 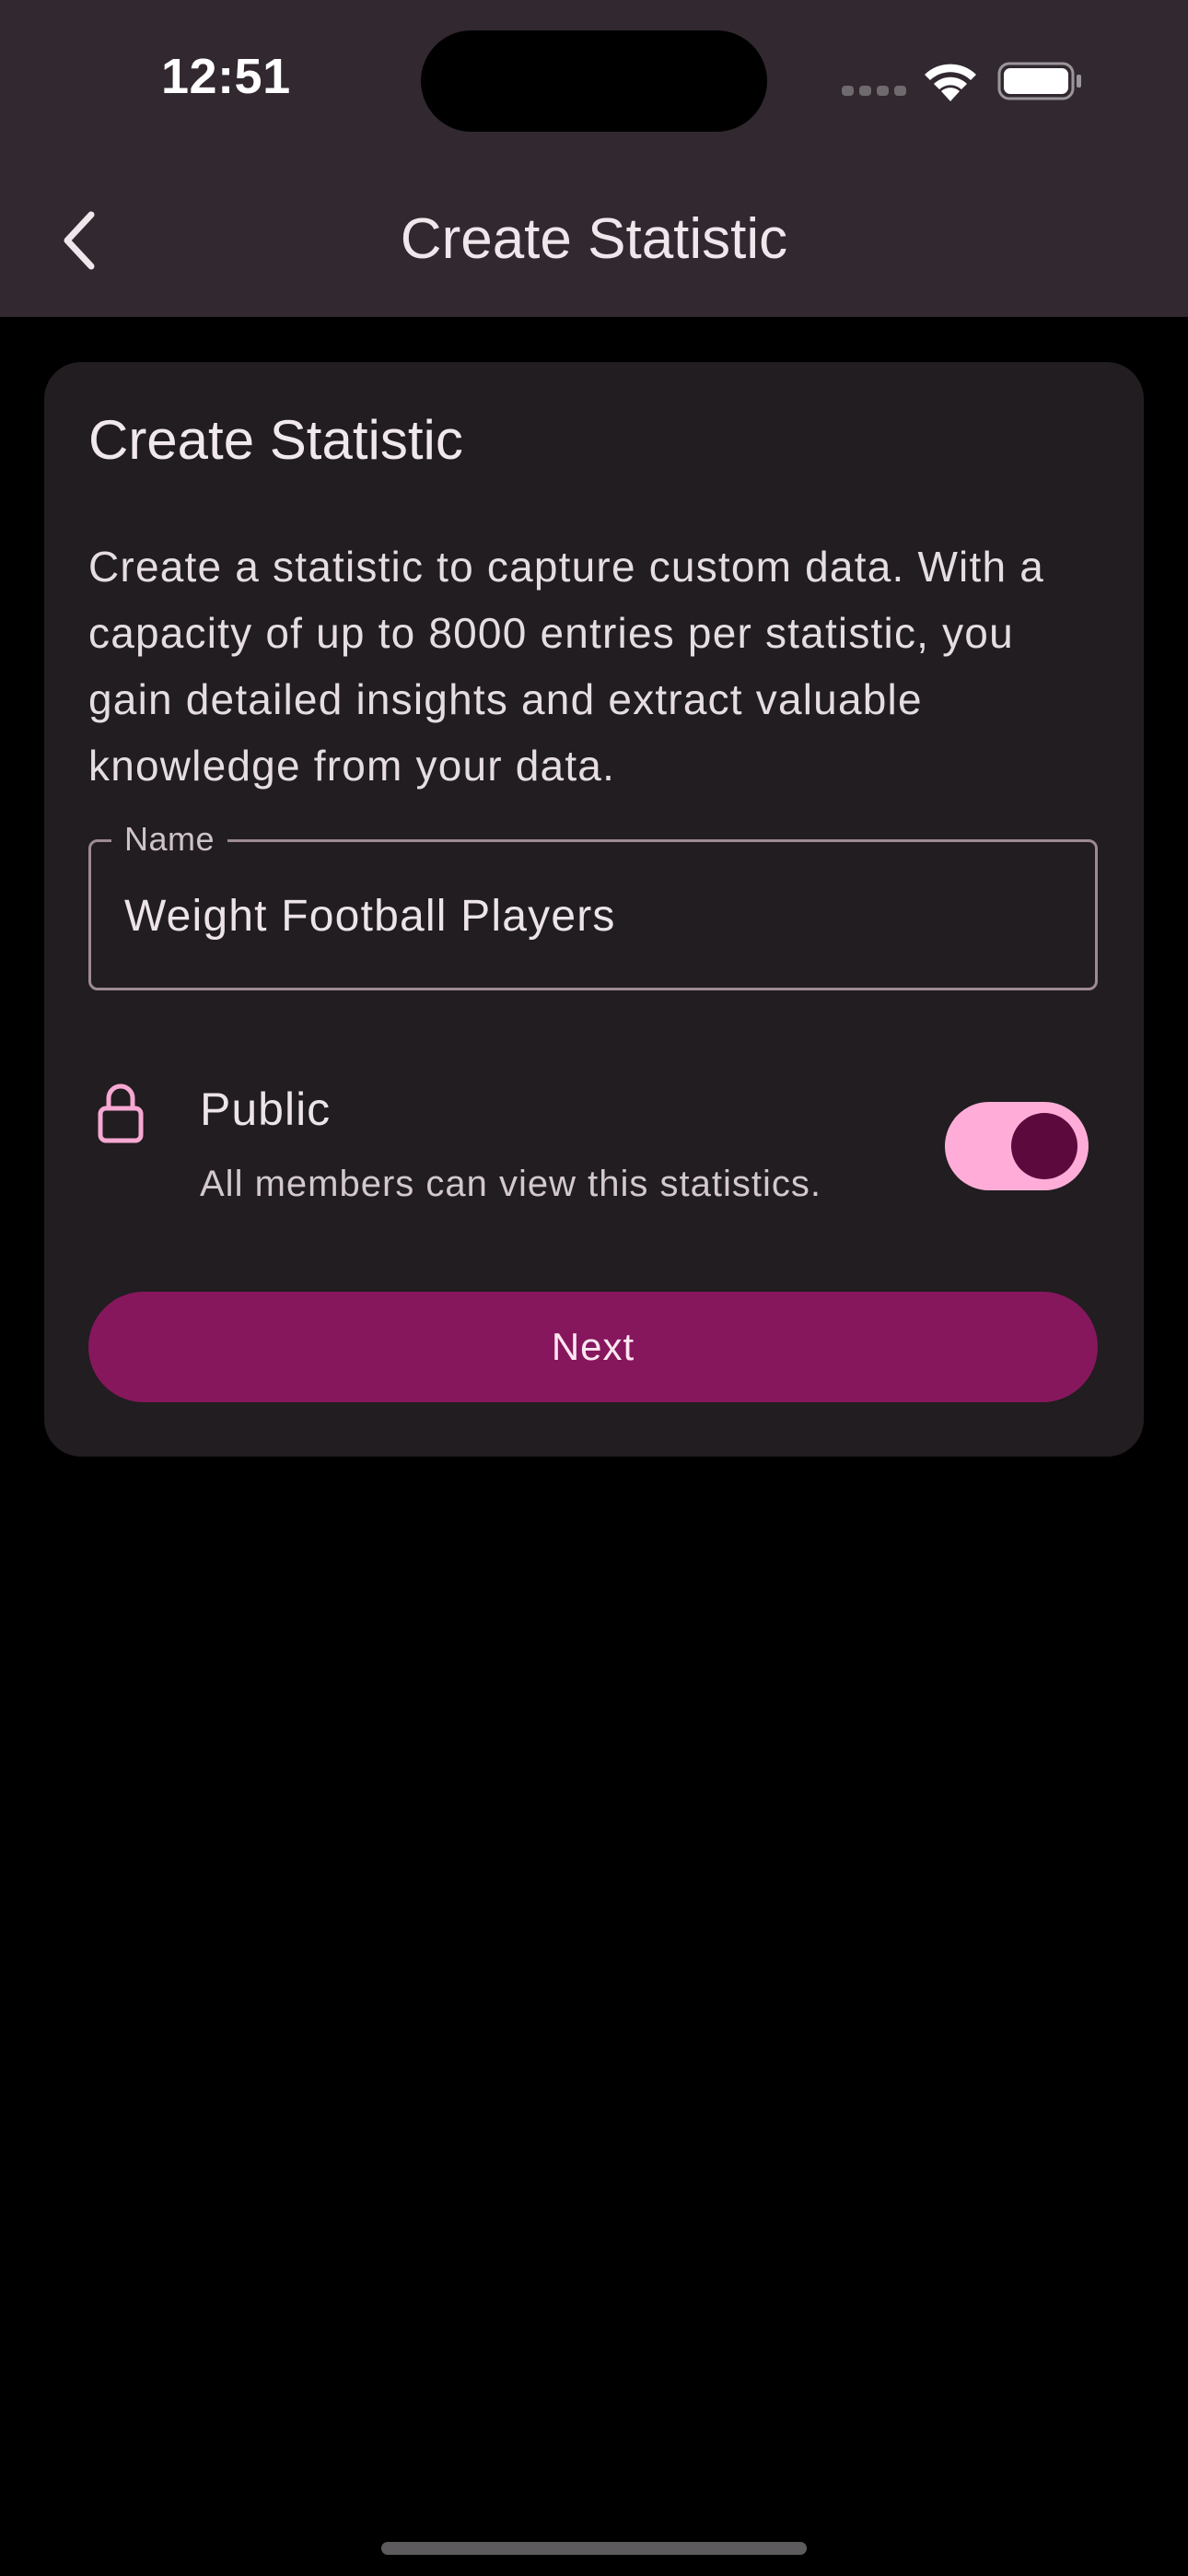 What do you see at coordinates (226, 76) in the screenshot?
I see `status-time: 12:51` at bounding box center [226, 76].